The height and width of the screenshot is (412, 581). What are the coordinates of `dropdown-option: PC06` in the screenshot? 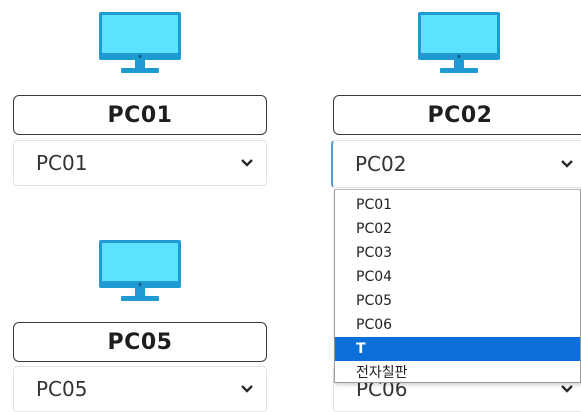 It's located at (457, 325).